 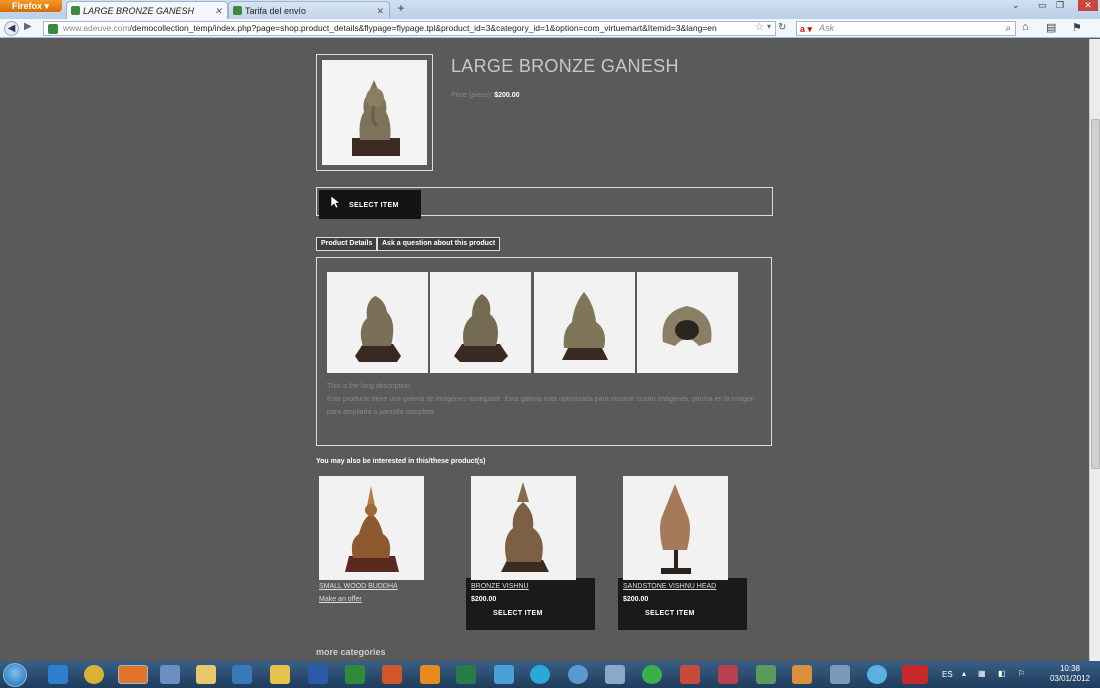 I want to click on vishnu-statue-image, so click(x=525, y=527).